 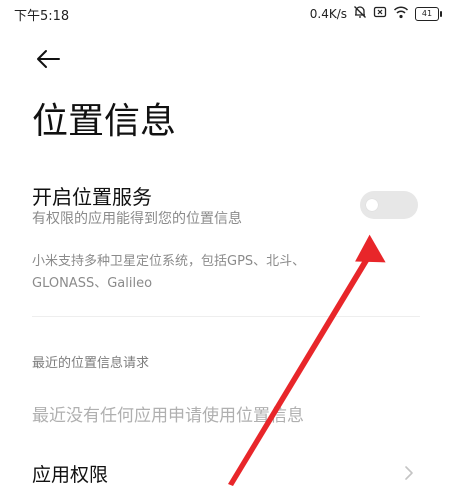 I want to click on location-service-toggle, so click(x=389, y=205).